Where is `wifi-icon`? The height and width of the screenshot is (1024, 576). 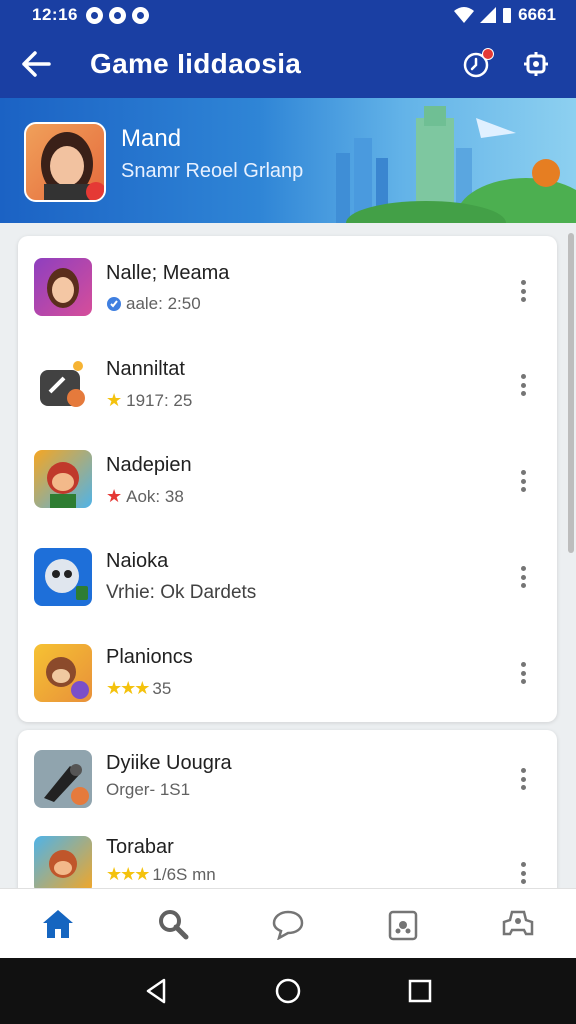
wifi-icon is located at coordinates (464, 15).